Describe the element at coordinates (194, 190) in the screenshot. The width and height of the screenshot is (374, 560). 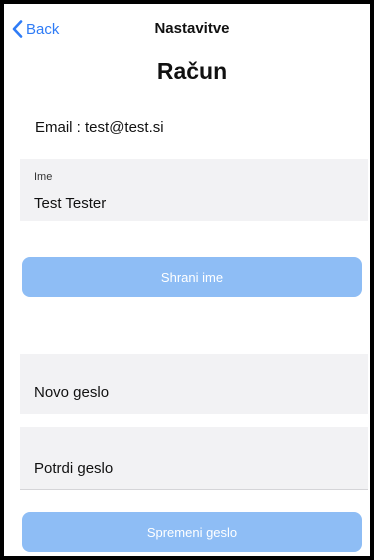
I see `name-field: Ime Test Tester` at that location.